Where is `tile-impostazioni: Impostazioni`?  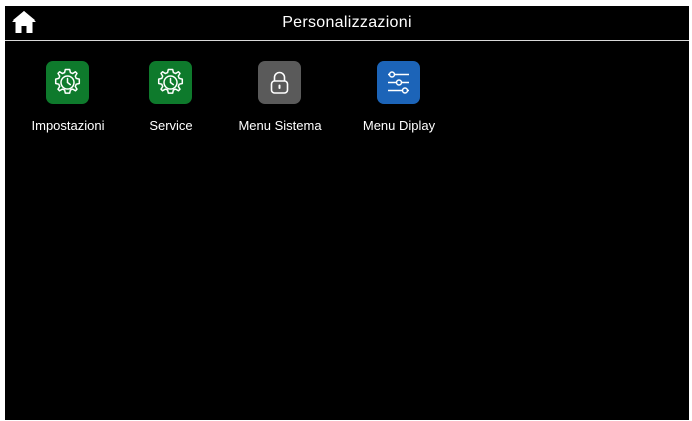
tile-impostazioni: Impostazioni is located at coordinates (68, 98).